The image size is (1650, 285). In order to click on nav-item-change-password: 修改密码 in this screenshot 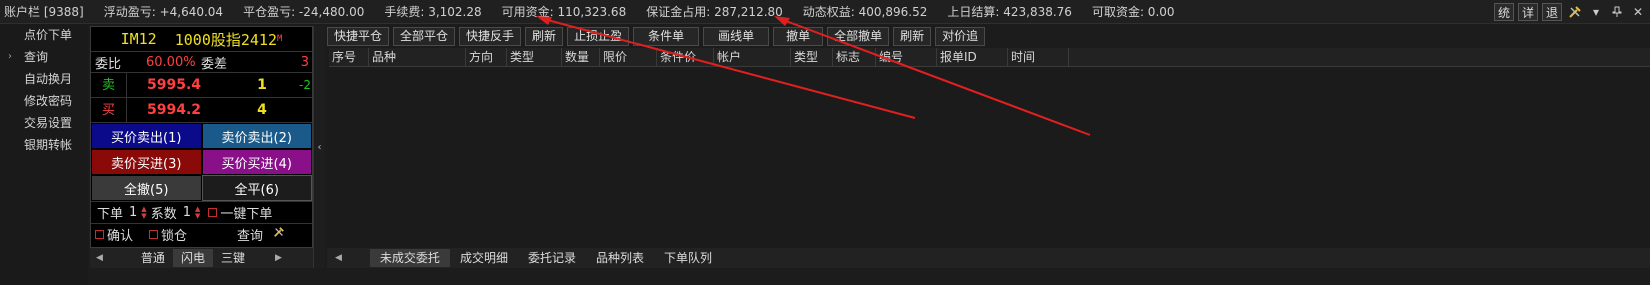, I will do `click(44, 101)`.